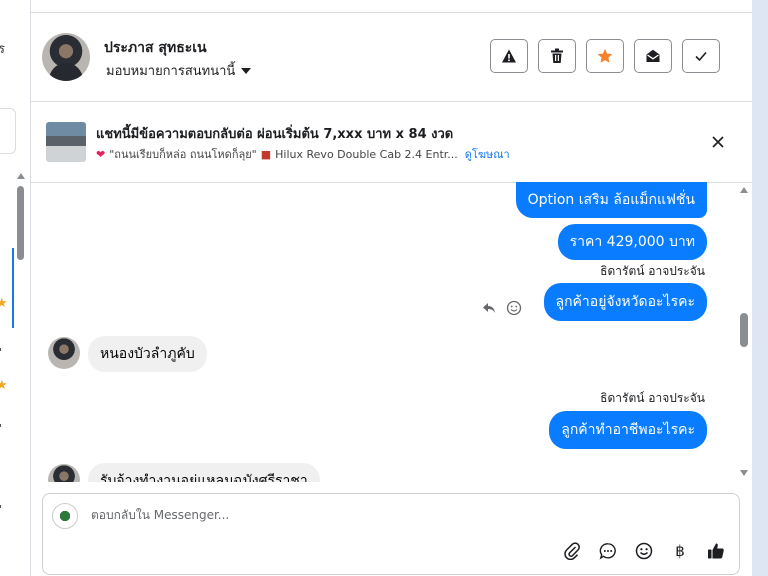  What do you see at coordinates (744, 330) in the screenshot?
I see `chat-scrollbar-thumb` at bounding box center [744, 330].